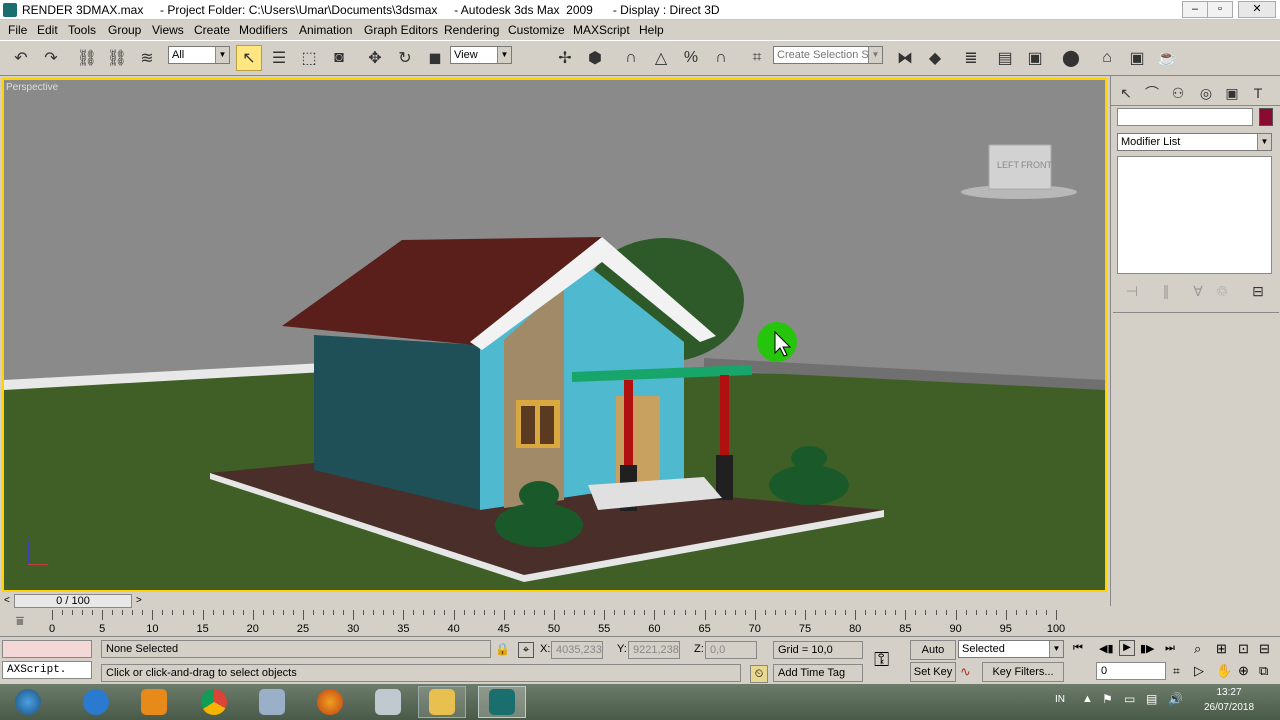  Describe the element at coordinates (1008, 165) in the screenshot. I see `viewcube-left-label: LEFT` at that location.